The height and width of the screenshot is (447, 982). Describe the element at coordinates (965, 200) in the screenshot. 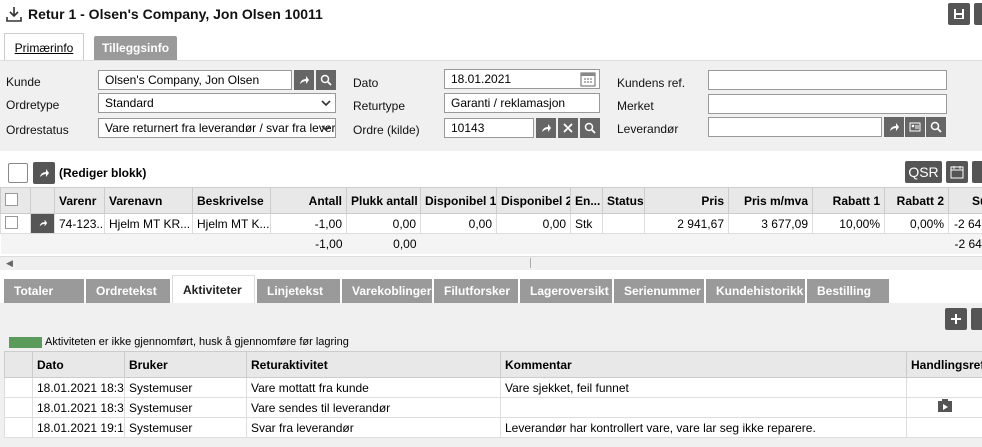

I see `column-header: Sum` at that location.